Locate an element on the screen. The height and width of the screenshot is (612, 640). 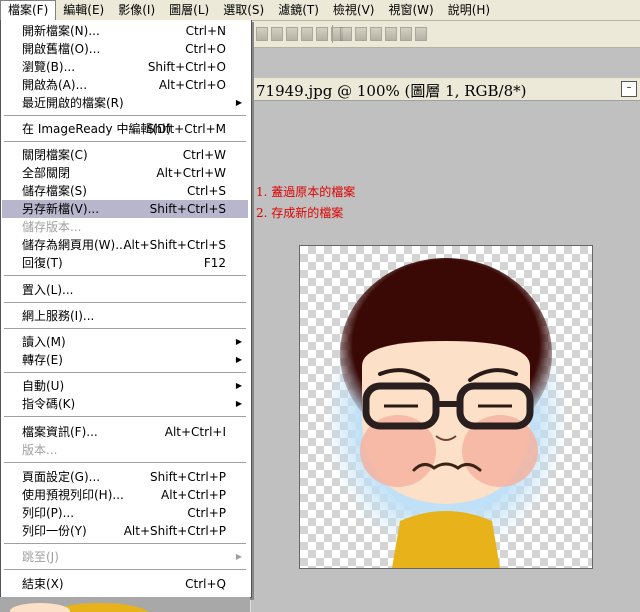
distribute-bottom-icon is located at coordinates (376, 34).